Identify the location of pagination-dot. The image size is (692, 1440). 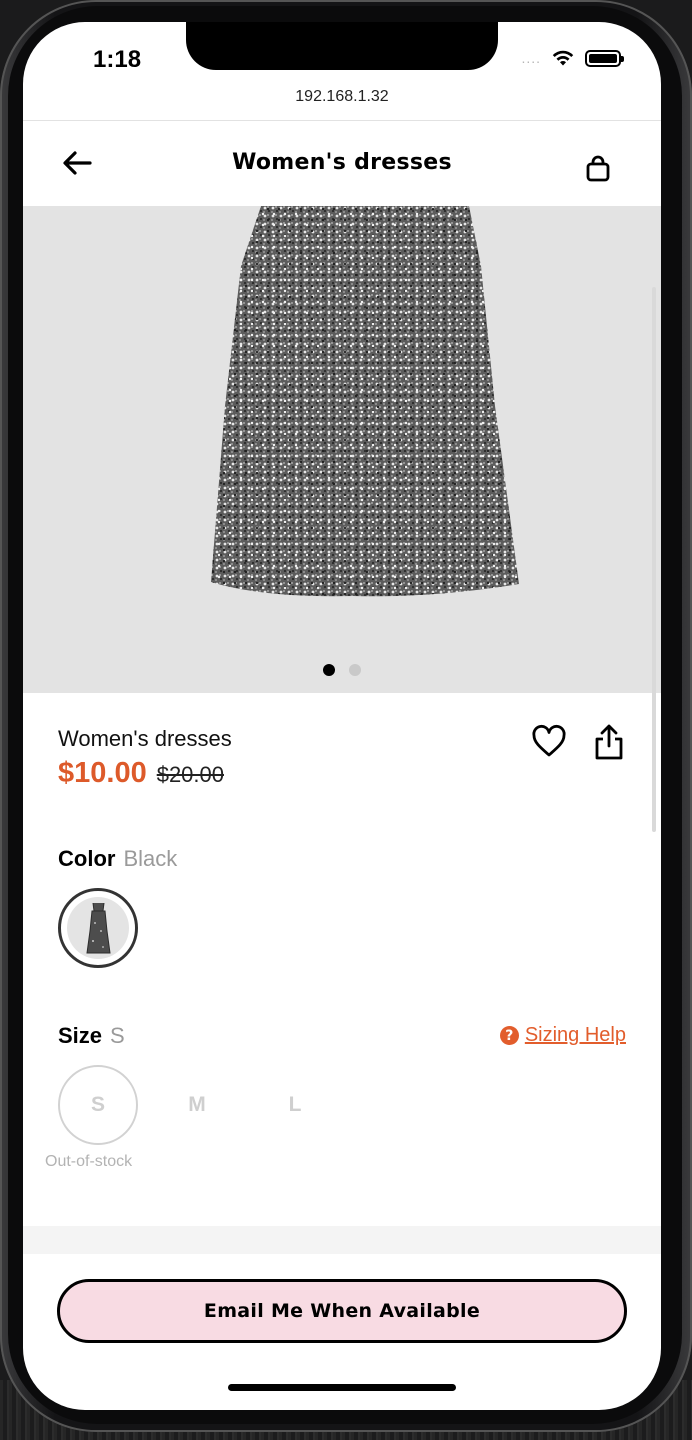
(355, 670).